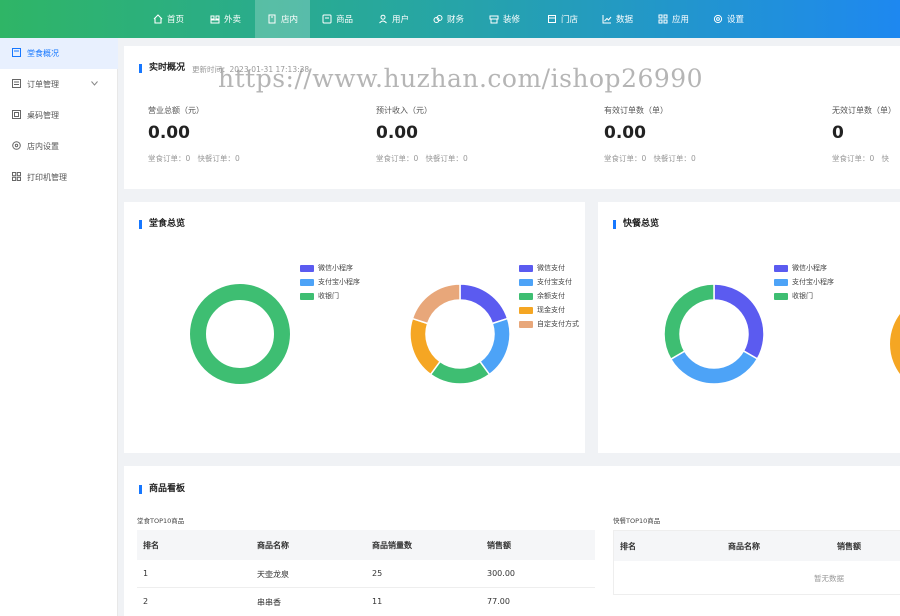  I want to click on nav-item-finance: 财务, so click(448, 19).